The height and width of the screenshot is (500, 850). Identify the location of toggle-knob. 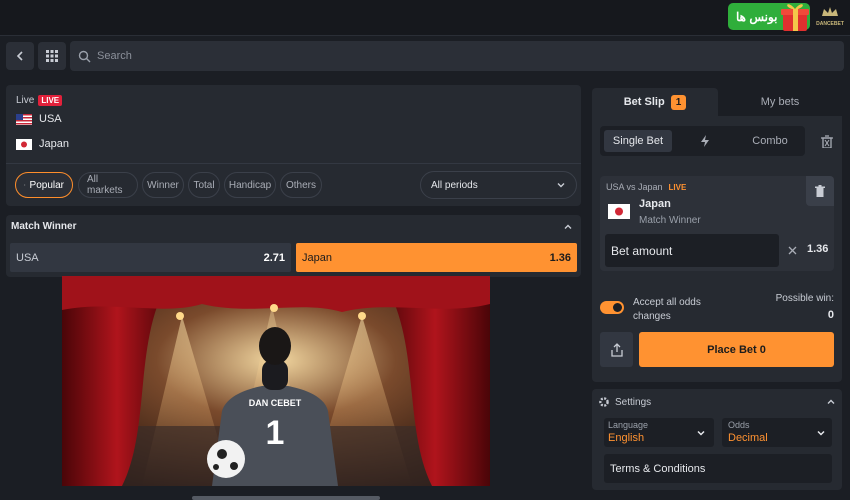
(617, 307).